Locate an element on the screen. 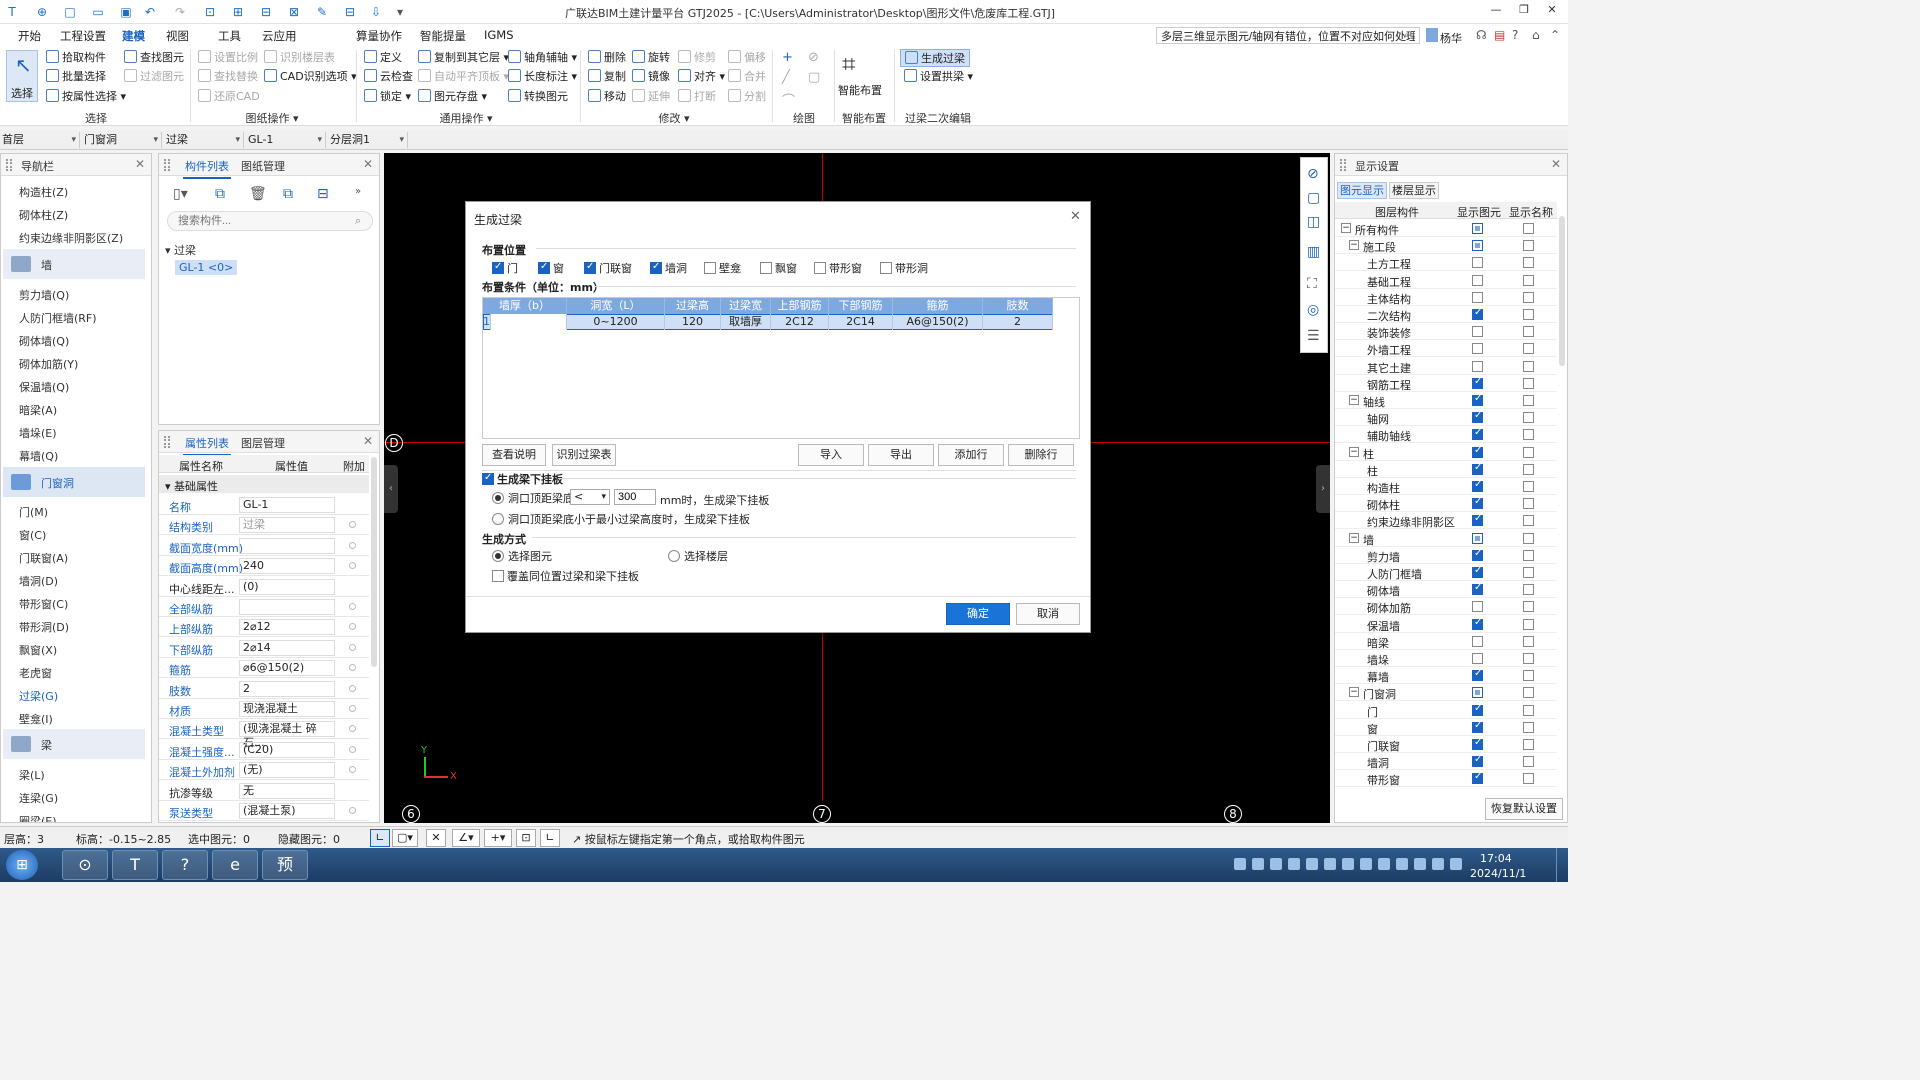  export-button: 导出 is located at coordinates (901, 455).